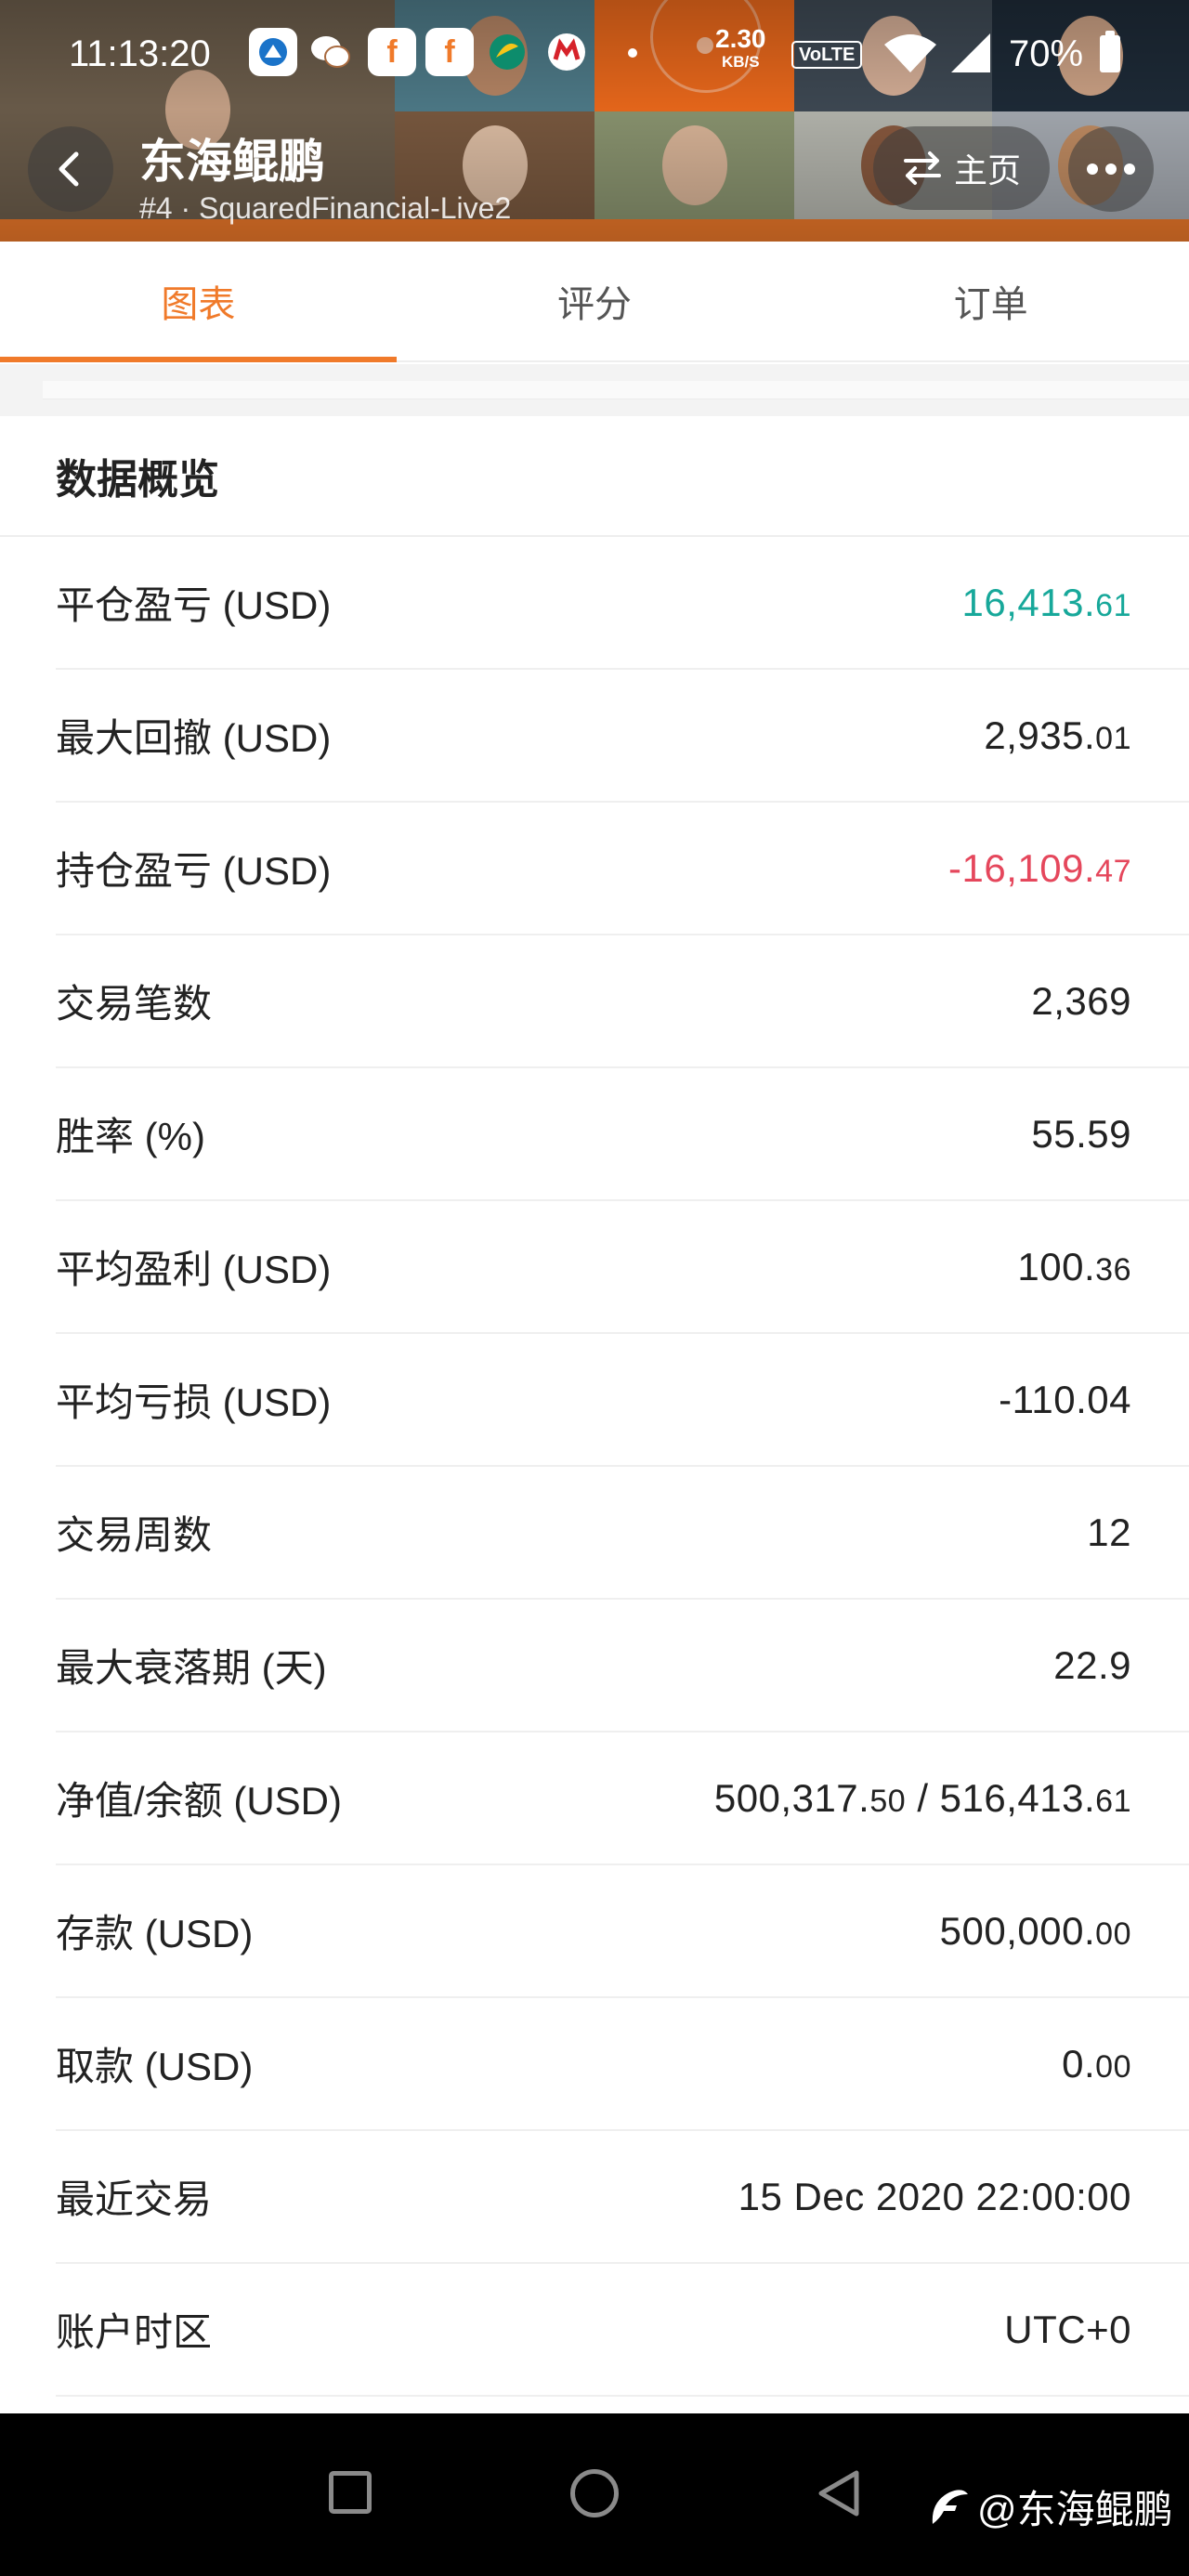 The width and height of the screenshot is (1189, 2576). I want to click on stat-value: -110.04, so click(1065, 1399).